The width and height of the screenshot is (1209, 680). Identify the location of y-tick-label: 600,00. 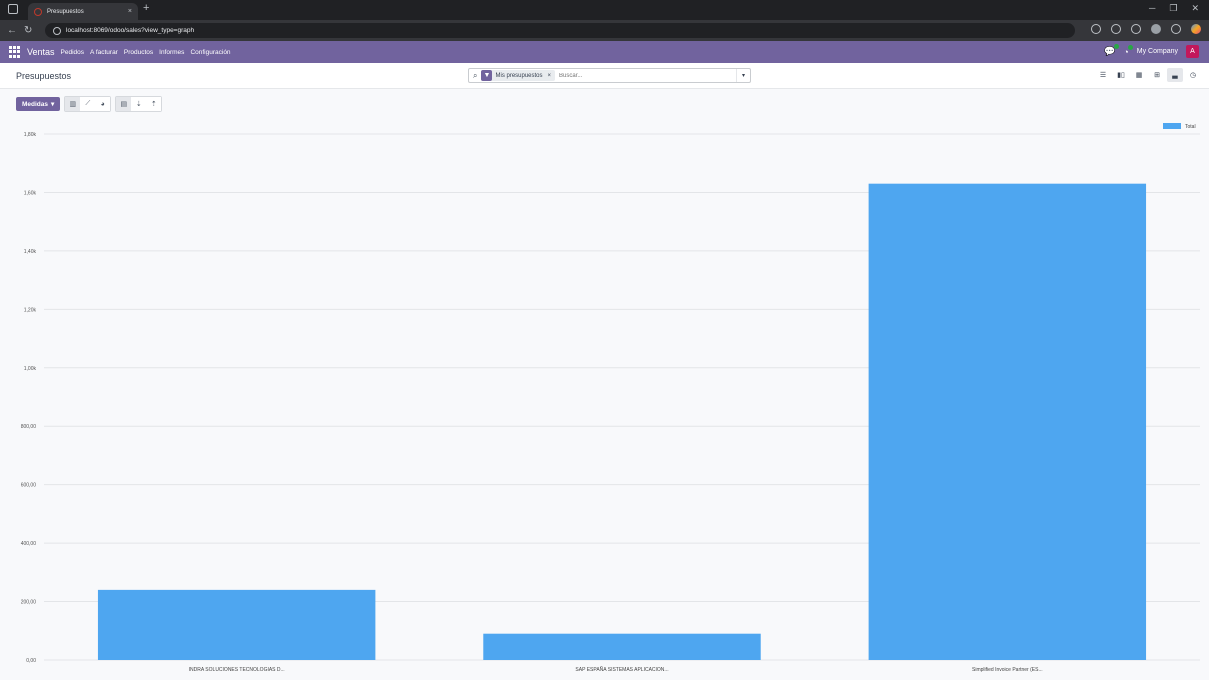
(29, 486).